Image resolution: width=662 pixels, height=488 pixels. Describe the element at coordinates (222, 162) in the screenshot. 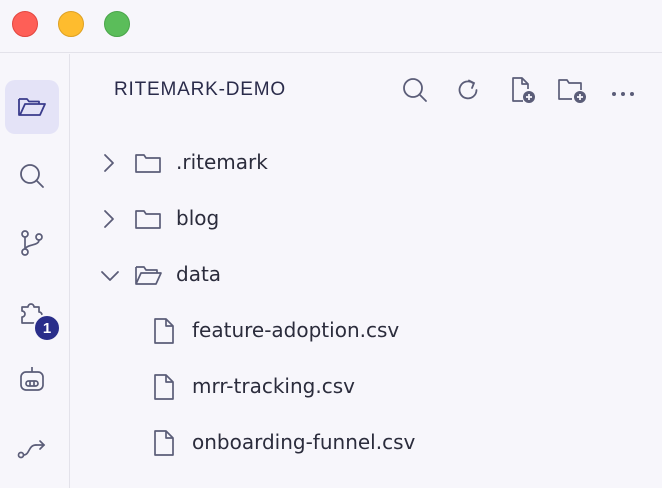

I see `tree-item-label: .ritemark` at that location.